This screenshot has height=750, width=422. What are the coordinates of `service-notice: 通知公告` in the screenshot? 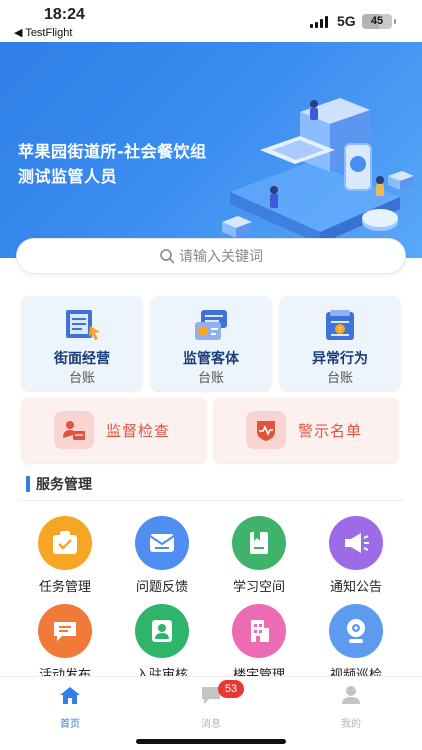 It's located at (356, 555).